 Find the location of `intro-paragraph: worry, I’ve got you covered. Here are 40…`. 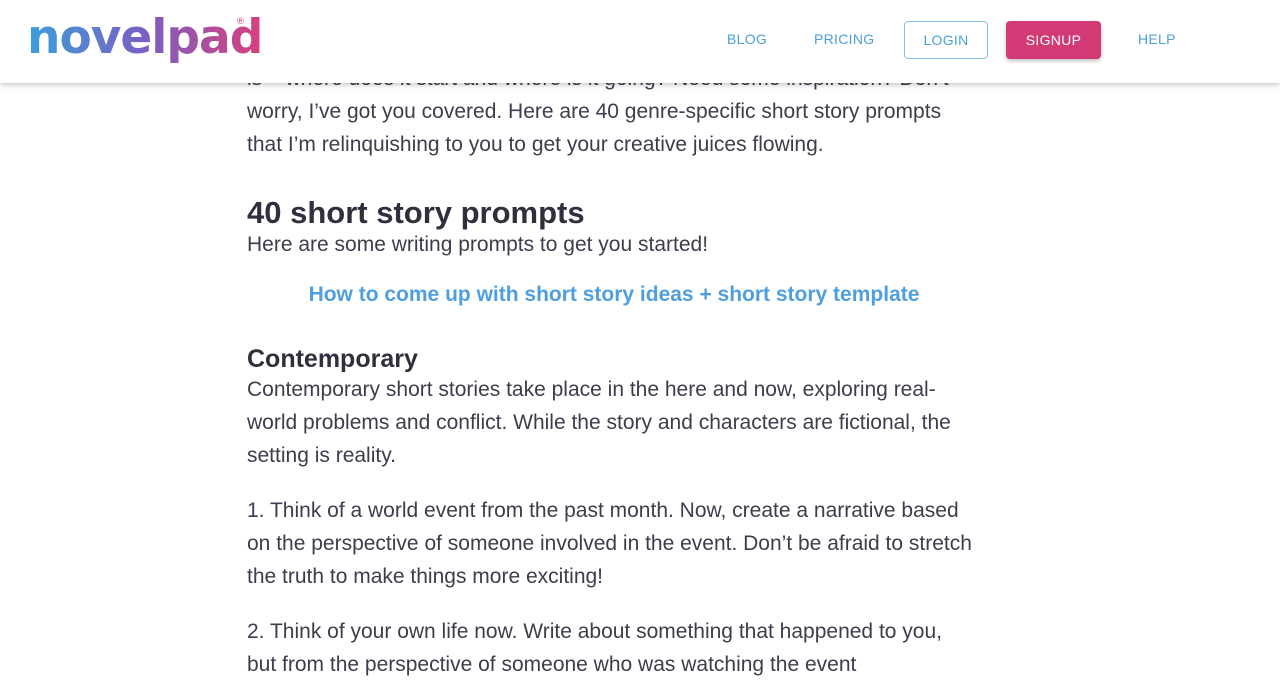

intro-paragraph: worry, I’ve got you covered. Here are 40… is located at coordinates (594, 128).